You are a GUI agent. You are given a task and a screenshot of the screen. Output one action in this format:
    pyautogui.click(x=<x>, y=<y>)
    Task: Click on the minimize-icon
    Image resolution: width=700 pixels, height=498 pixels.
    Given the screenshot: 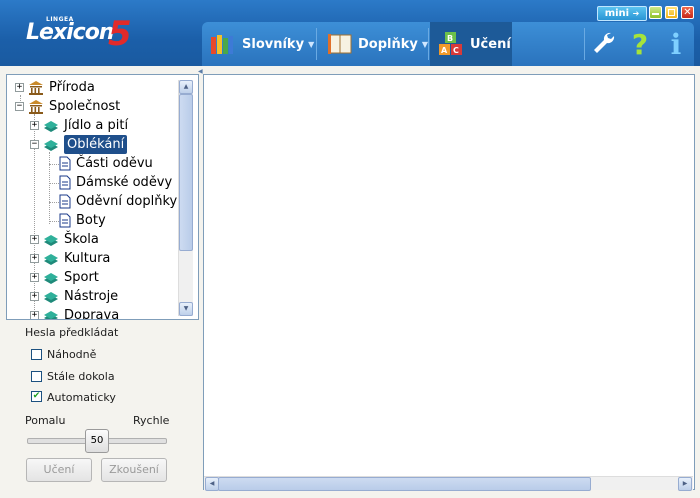 What is the action you would take?
    pyautogui.click(x=655, y=14)
    